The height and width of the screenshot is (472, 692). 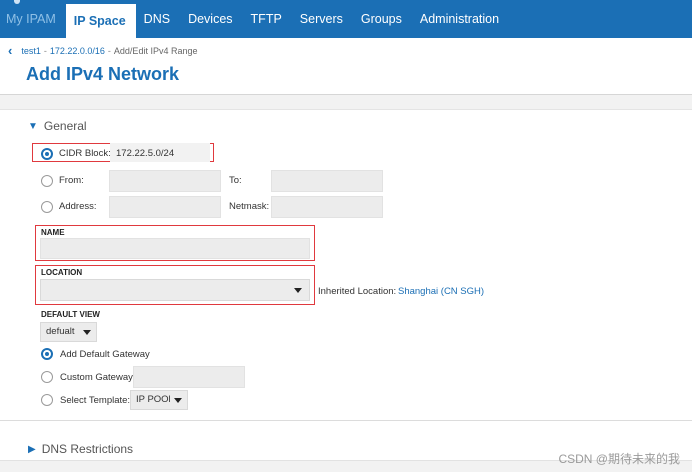 I want to click on to-input, so click(x=327, y=181).